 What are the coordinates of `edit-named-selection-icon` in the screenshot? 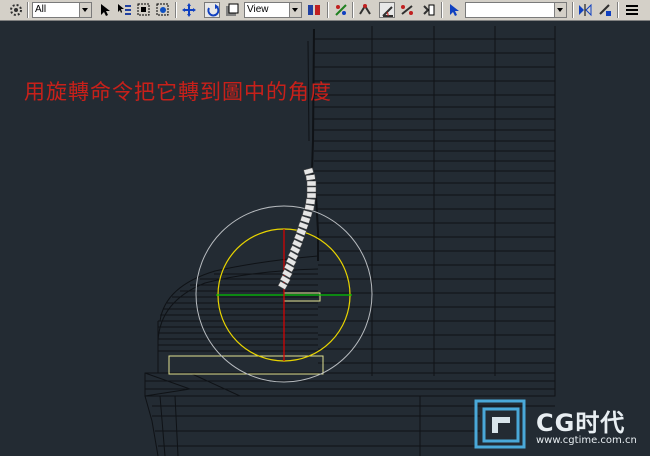 It's located at (453, 10).